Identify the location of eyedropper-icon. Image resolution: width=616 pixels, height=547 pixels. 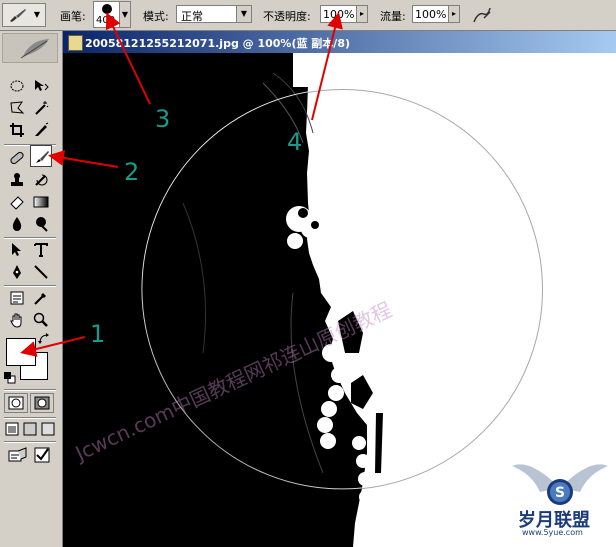
(40, 299).